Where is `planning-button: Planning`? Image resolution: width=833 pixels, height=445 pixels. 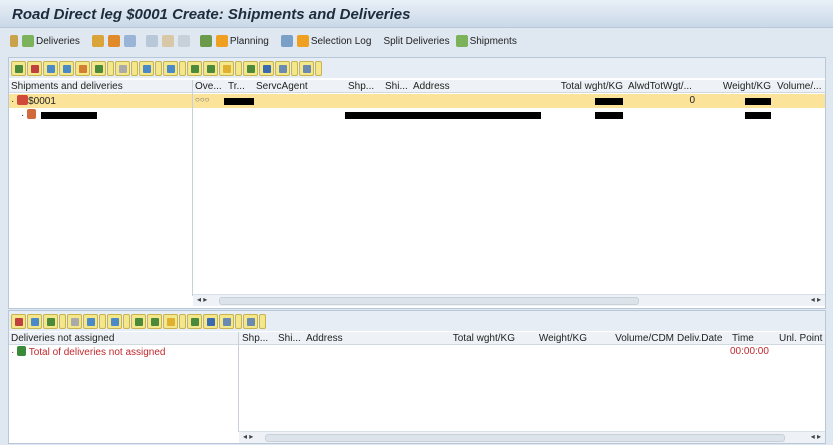 planning-button: Planning is located at coordinates (242, 41).